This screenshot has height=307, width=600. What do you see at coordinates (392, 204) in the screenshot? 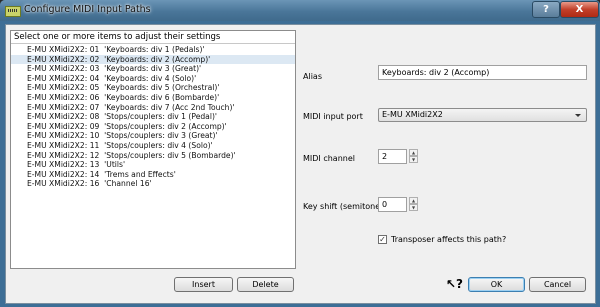
I see `key-shift-input: 0` at bounding box center [392, 204].